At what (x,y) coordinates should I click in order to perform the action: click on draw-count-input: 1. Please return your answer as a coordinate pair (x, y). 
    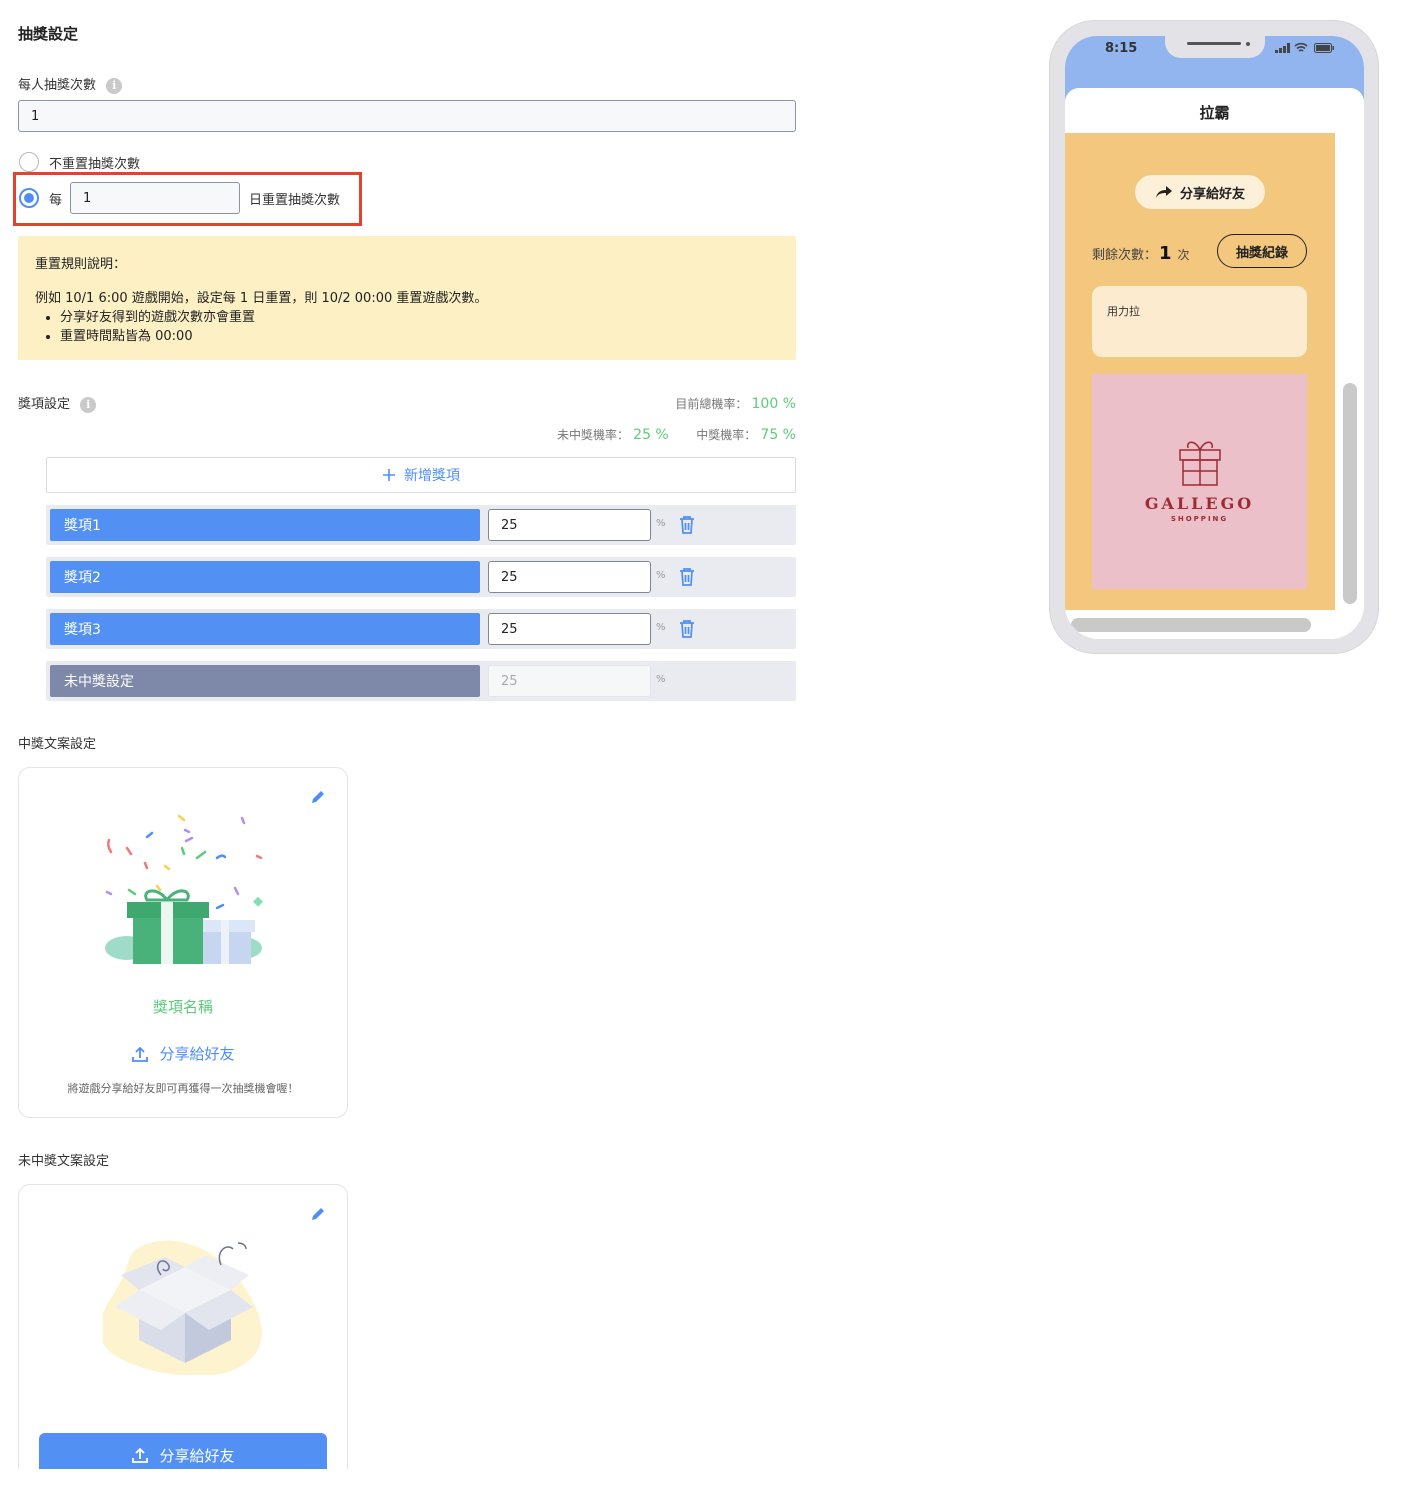
    Looking at the image, I should click on (407, 116).